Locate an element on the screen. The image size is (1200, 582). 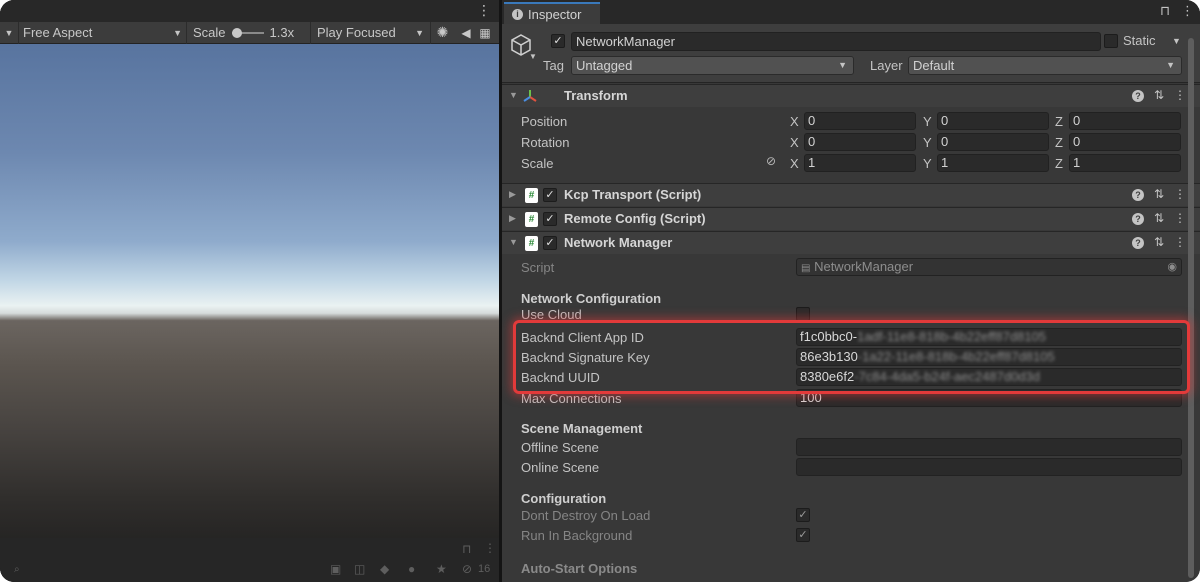
run-in-background-checkbox: ✓ is located at coordinates (803, 535).